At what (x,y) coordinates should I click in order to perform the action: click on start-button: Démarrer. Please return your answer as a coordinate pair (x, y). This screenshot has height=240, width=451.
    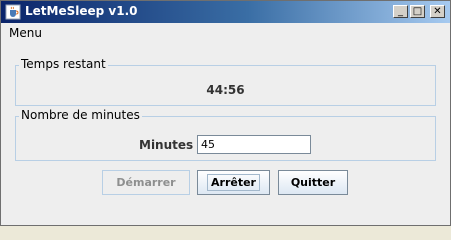
    Looking at the image, I should click on (146, 182).